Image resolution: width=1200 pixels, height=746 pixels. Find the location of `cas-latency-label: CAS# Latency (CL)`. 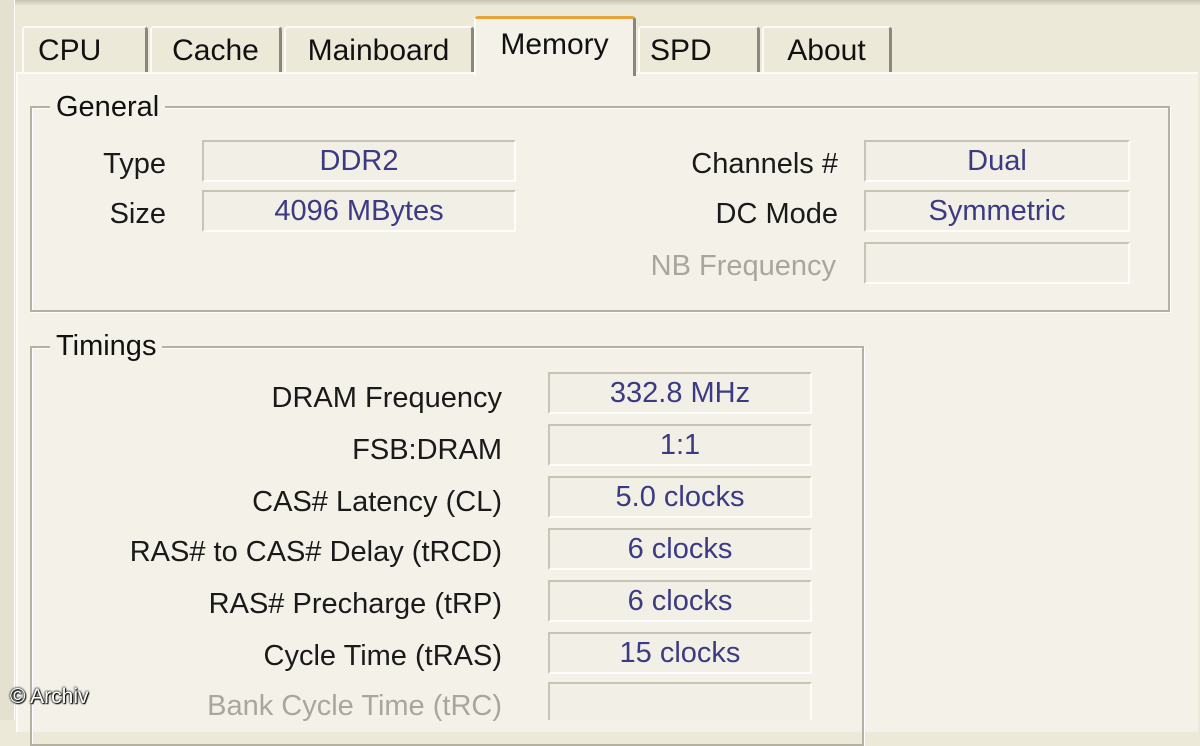

cas-latency-label: CAS# Latency (CL) is located at coordinates (377, 502).